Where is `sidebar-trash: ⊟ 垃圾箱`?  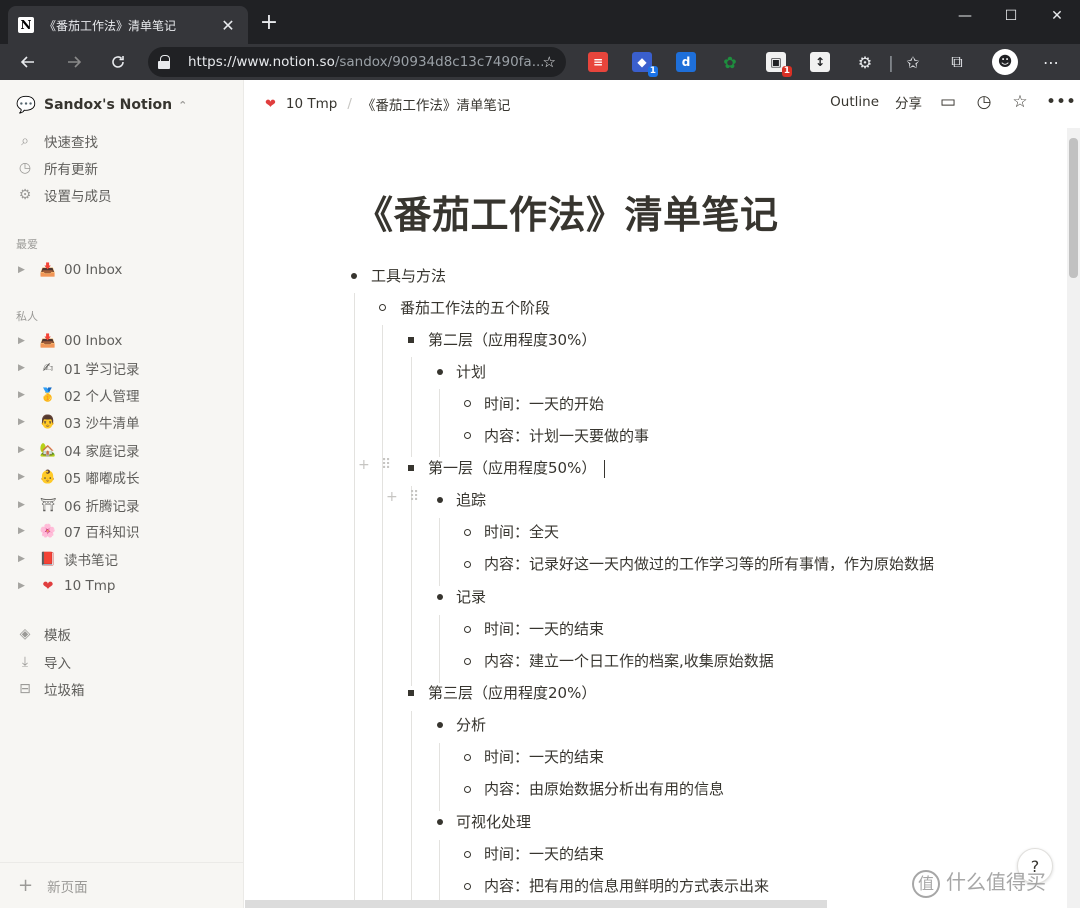 sidebar-trash: ⊟ 垃圾箱 is located at coordinates (50, 689).